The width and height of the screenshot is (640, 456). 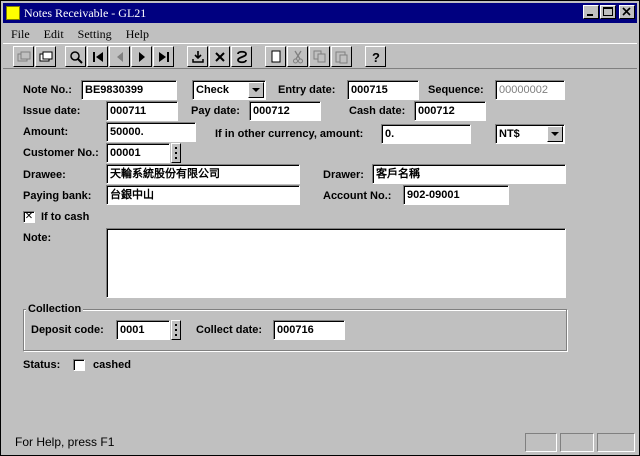 I want to click on toolbar: ?, so click(x=320, y=56).